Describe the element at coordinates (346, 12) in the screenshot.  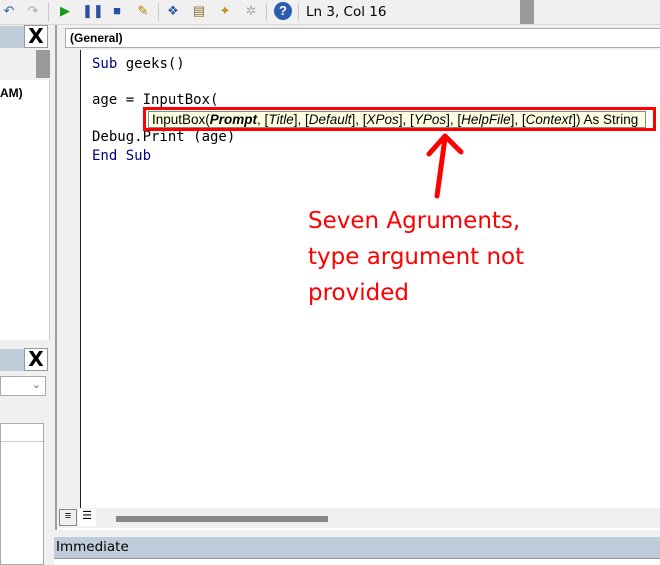
I see `cursor-position-status: Ln 3, Col 16` at that location.